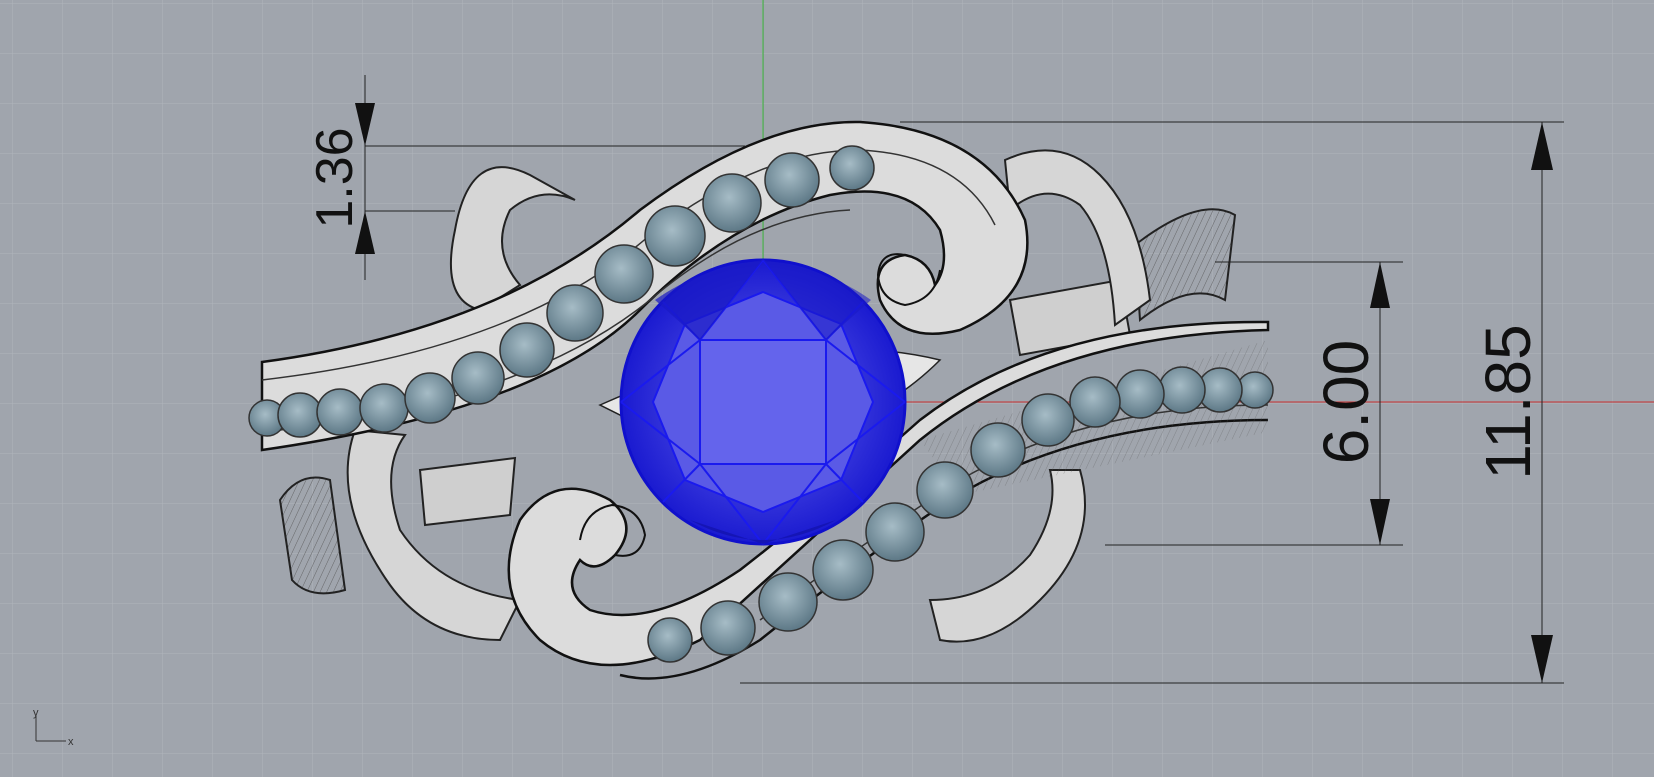  I want to click on dimension-label-stone: 6.00, so click(1346, 402).